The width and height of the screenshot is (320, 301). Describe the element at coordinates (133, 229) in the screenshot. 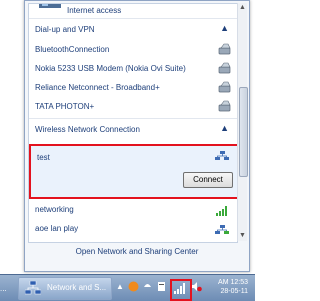

I see `list-item-aoe-lan-play: aoe lan play` at that location.